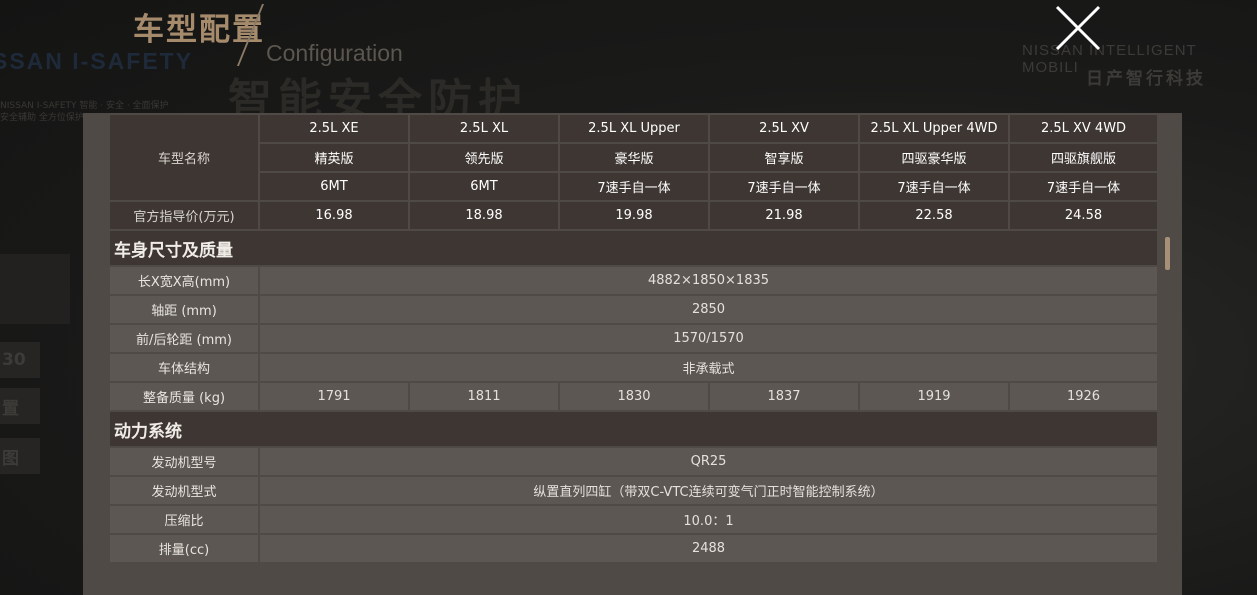  Describe the element at coordinates (1146, 79) in the screenshot. I see `brand-logo-cn: 日产智行科技` at that location.